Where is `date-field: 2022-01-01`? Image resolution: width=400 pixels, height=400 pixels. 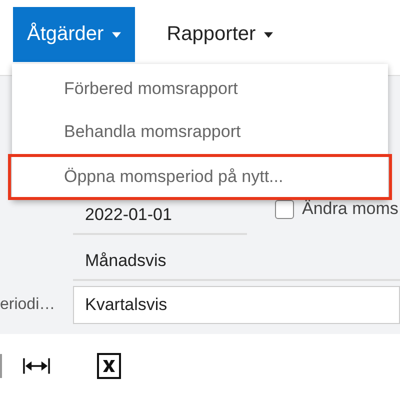
date-field: 2022-01-01 is located at coordinates (160, 219).